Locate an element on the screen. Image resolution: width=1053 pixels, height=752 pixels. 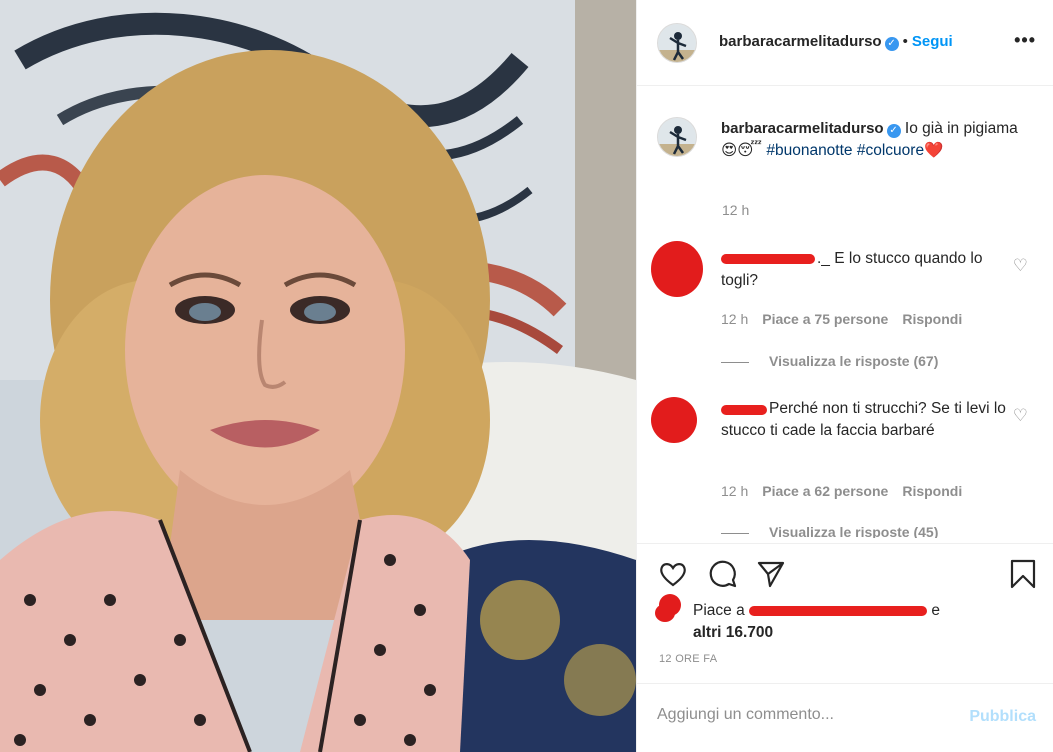
more-options-icon: ••• is located at coordinates (1025, 40).